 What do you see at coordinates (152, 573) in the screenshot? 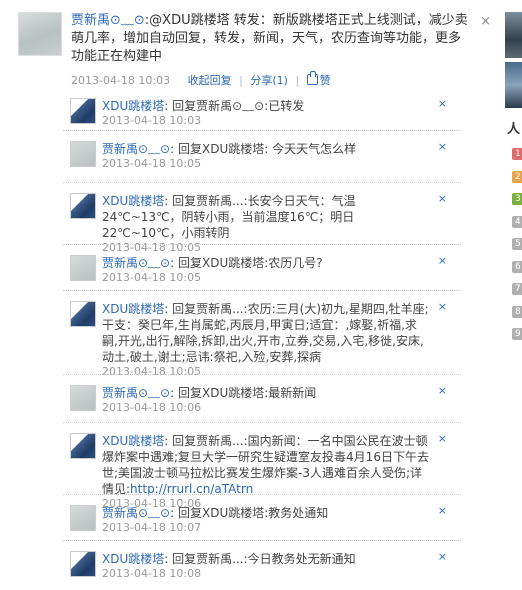
I see `reply-time: 2013-04-18 10:08` at bounding box center [152, 573].